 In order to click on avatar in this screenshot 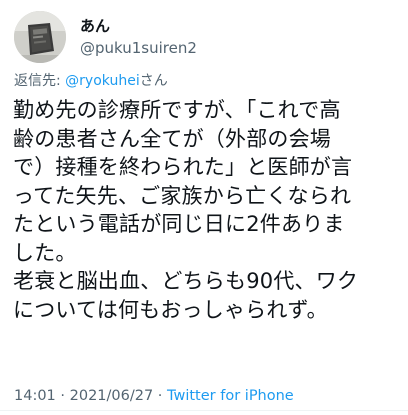, I will do `click(40, 37)`.